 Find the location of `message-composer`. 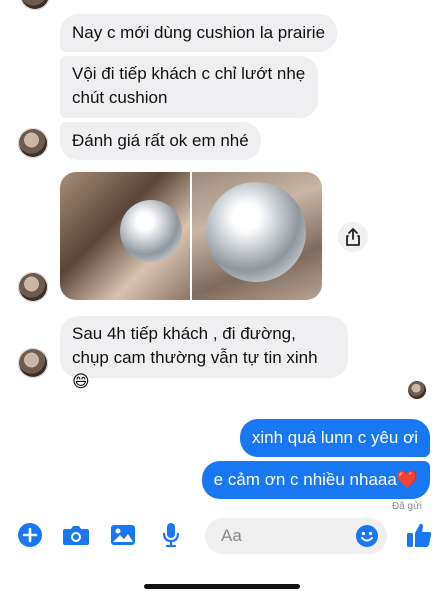

message-composer is located at coordinates (296, 536).